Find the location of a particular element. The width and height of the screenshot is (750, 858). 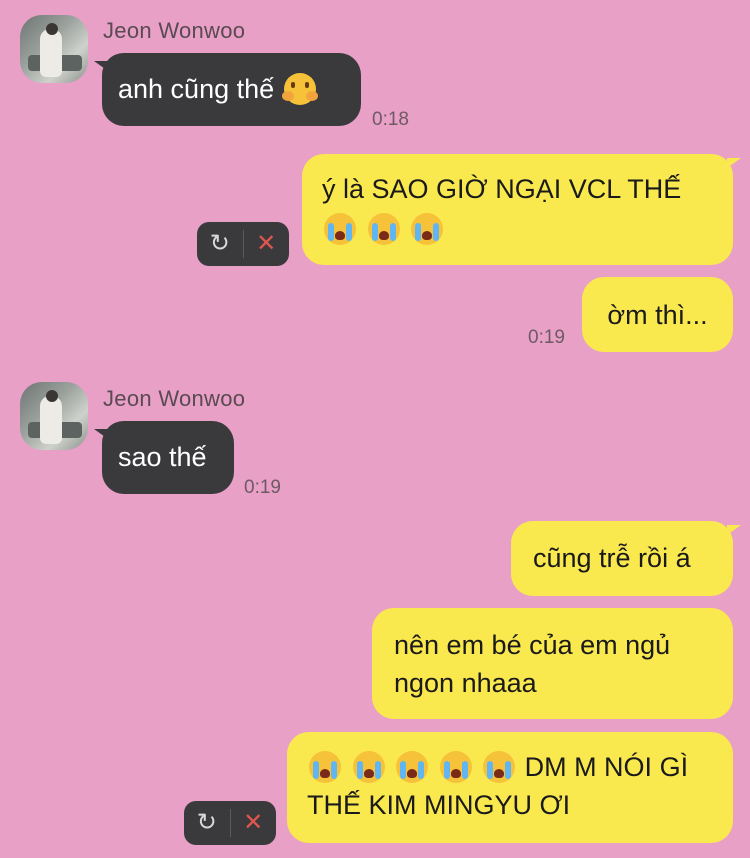

message-text: sao thế is located at coordinates (162, 457).